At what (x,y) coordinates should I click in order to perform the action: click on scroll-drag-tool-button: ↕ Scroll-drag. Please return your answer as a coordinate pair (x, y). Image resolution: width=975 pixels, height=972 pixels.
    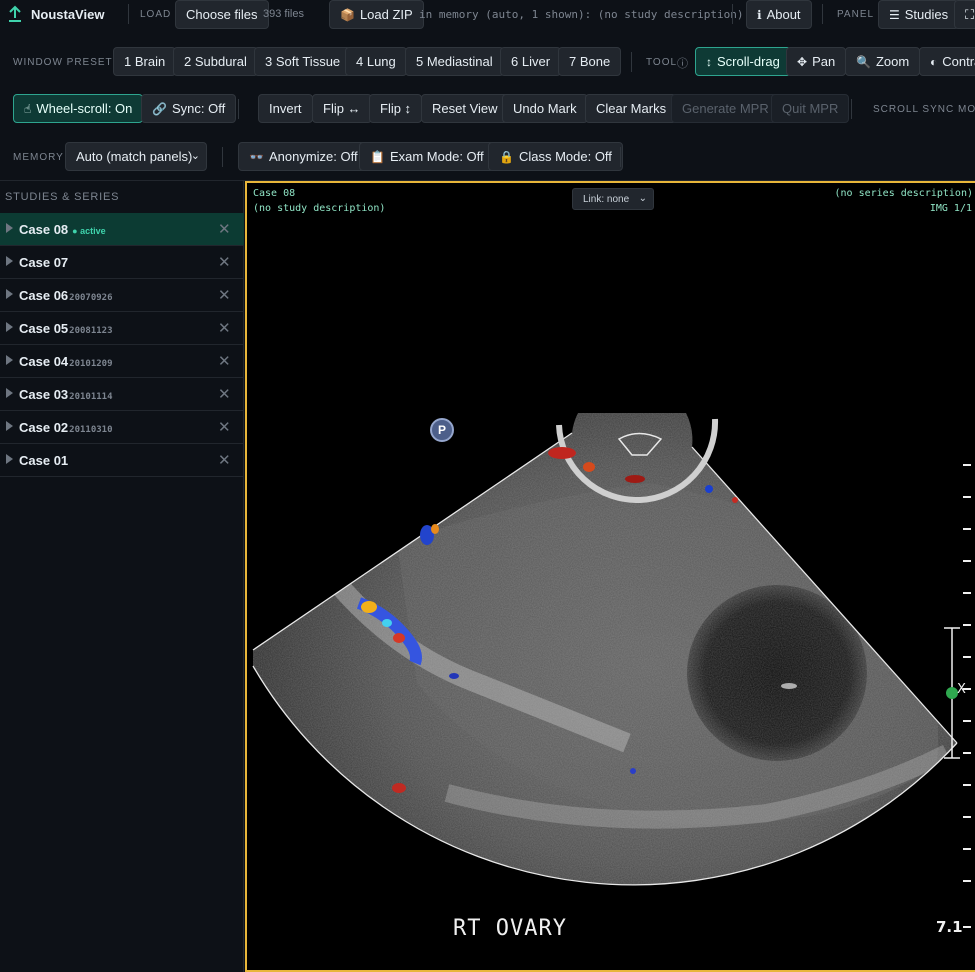
    Looking at the image, I should click on (743, 61).